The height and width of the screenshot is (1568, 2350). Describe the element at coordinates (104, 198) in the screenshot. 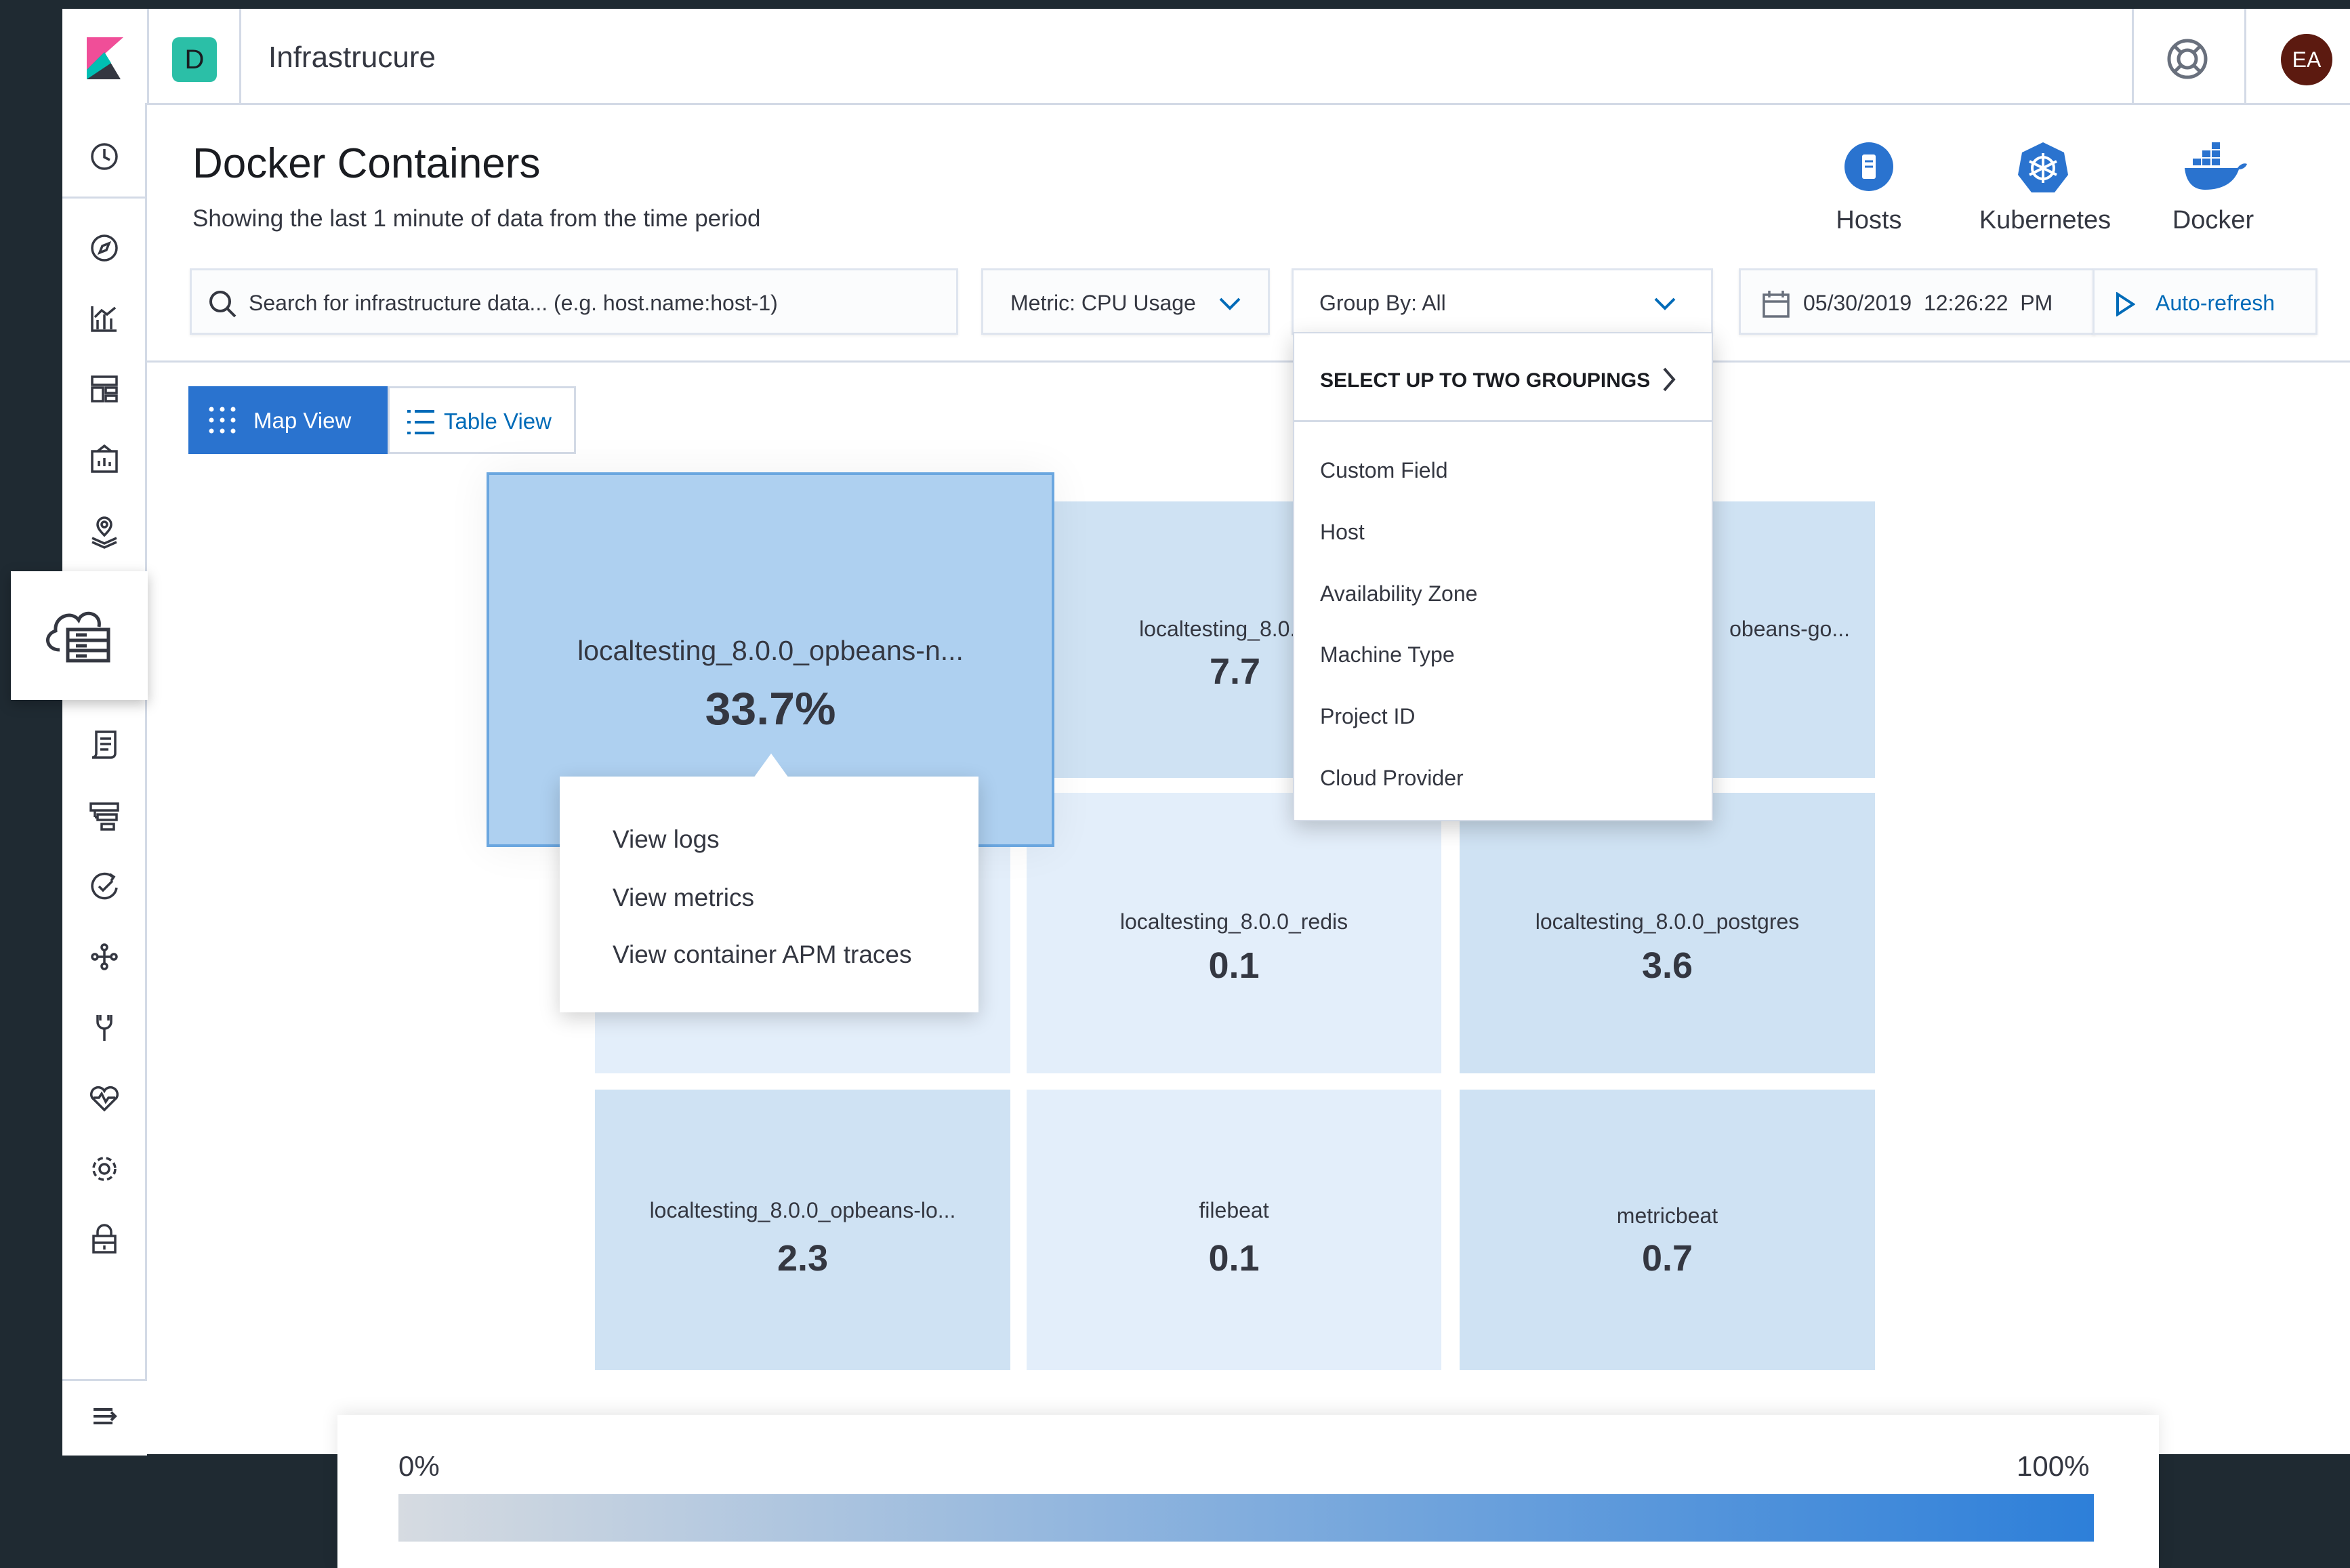

I see `nav-divider` at that location.